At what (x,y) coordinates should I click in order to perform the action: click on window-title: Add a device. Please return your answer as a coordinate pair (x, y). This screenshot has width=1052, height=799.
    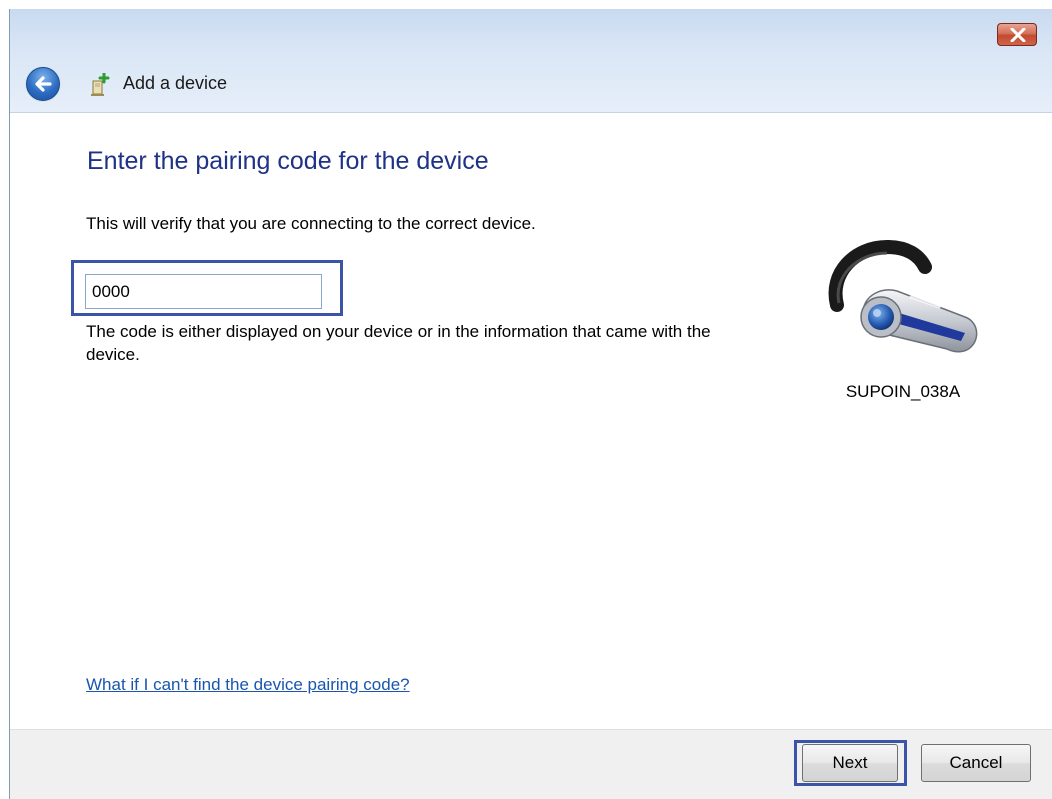
    Looking at the image, I should click on (175, 83).